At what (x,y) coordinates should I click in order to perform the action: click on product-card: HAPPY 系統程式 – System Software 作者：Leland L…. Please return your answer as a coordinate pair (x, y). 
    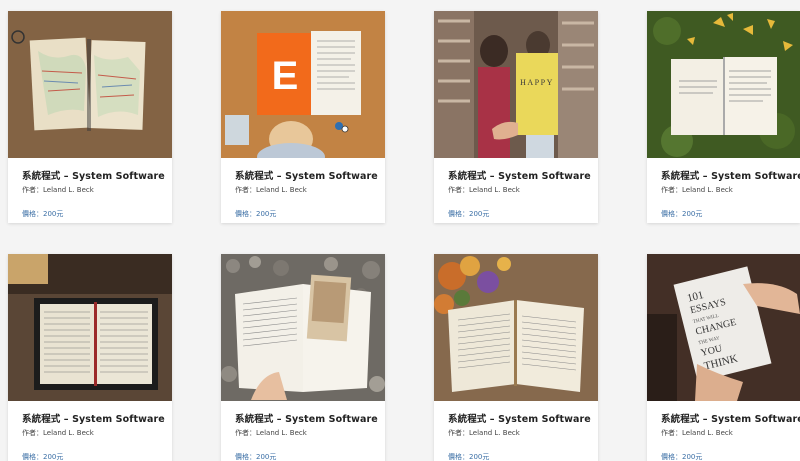
    Looking at the image, I should click on (516, 117).